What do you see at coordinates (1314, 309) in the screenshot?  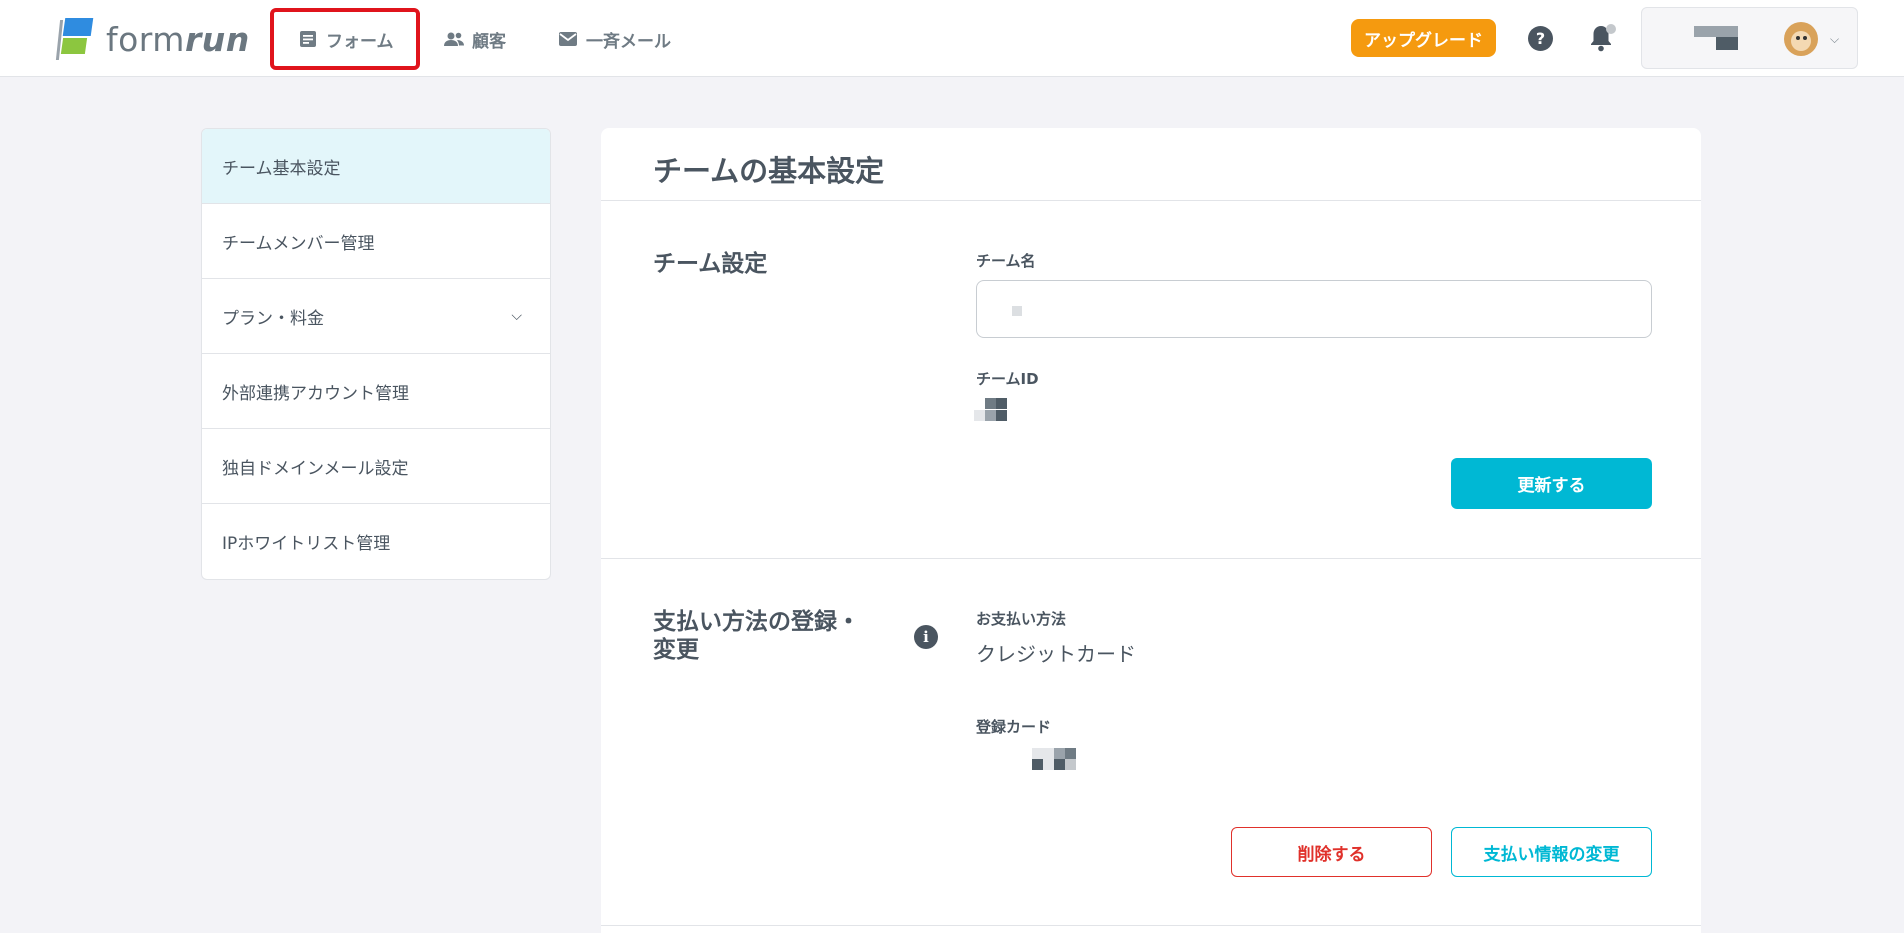 I see `team-name-input` at bounding box center [1314, 309].